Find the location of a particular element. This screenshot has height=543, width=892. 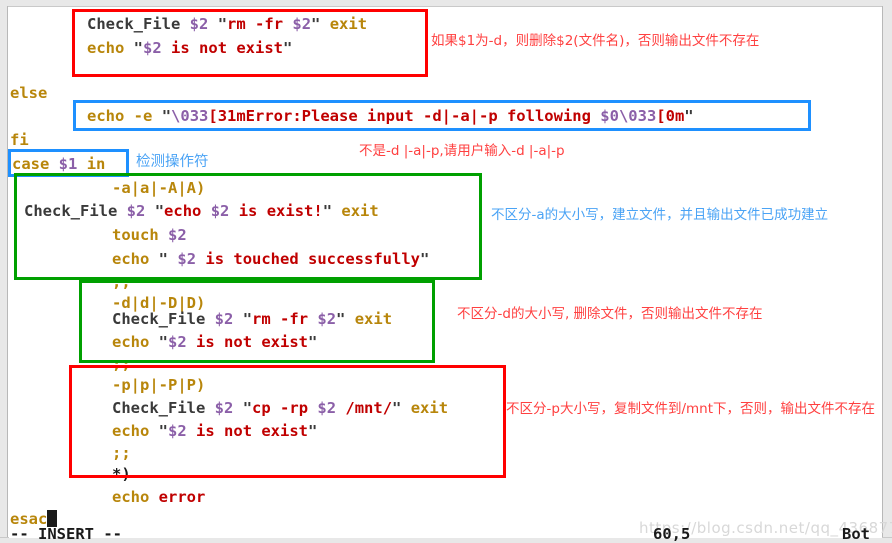

code-line-touch: touch $2 is located at coordinates (149, 235).